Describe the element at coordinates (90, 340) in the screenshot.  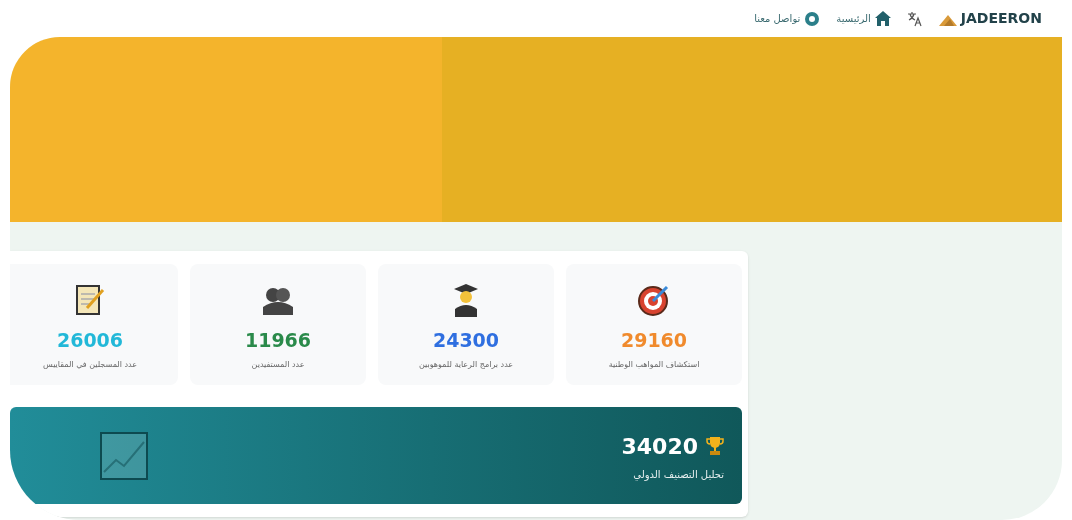
I see `stat-value: 26006` at that location.